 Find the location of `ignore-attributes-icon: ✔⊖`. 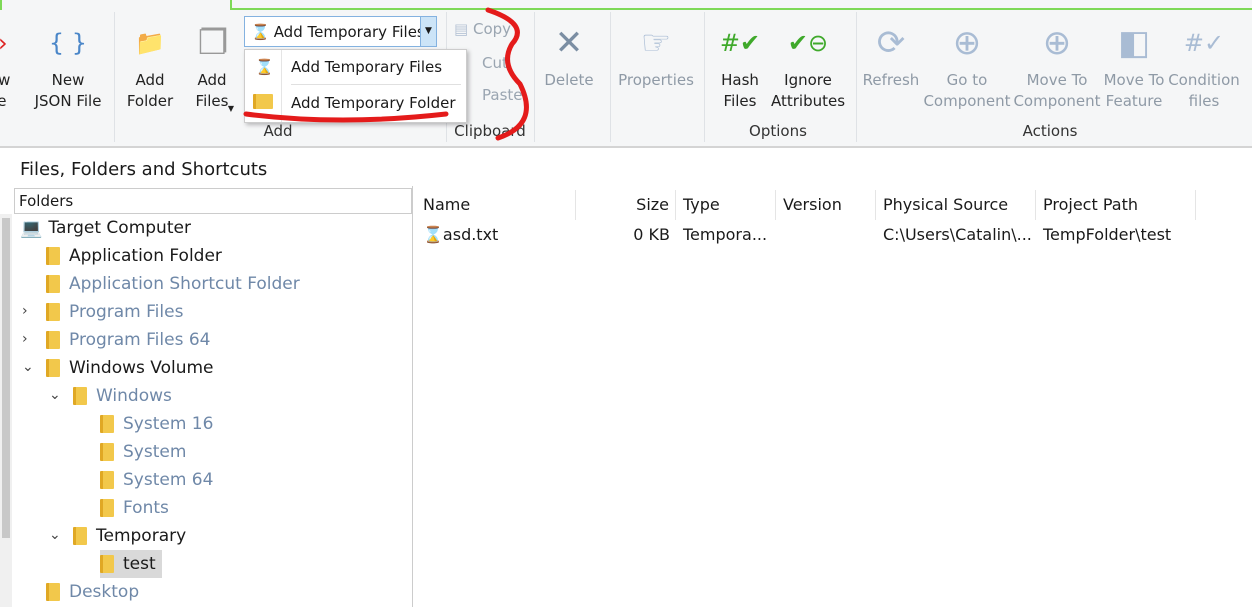

ignore-attributes-icon: ✔⊖ is located at coordinates (808, 42).